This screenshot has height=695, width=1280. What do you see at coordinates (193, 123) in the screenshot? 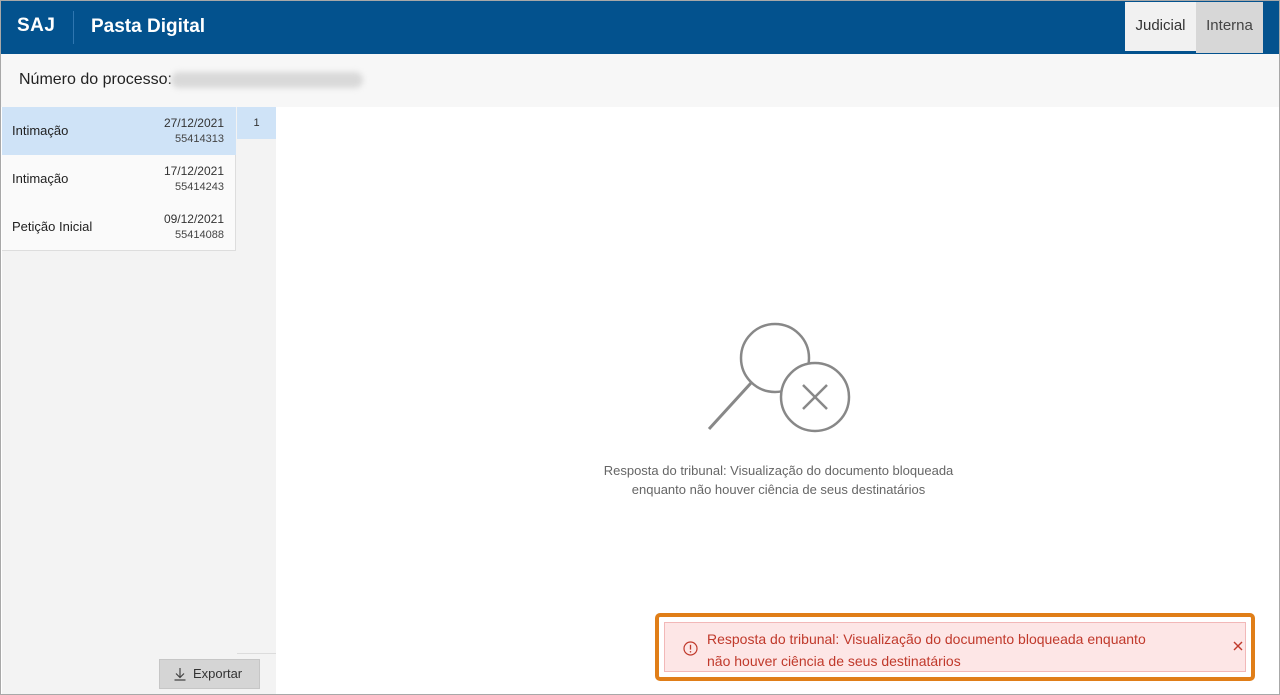
I see `document-date: 27/12/2021` at bounding box center [193, 123].